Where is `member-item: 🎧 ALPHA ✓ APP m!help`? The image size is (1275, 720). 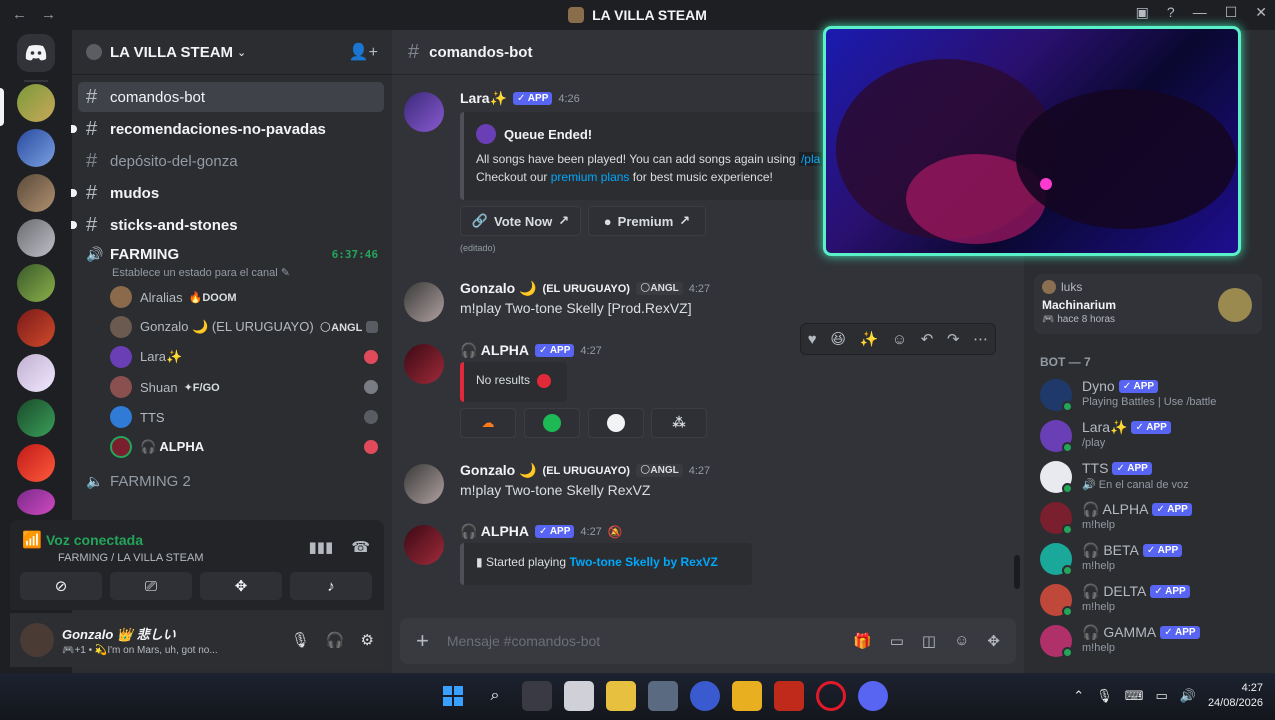
member-item: 🎧 ALPHA ✓ APP m!help is located at coordinates (1152, 518).